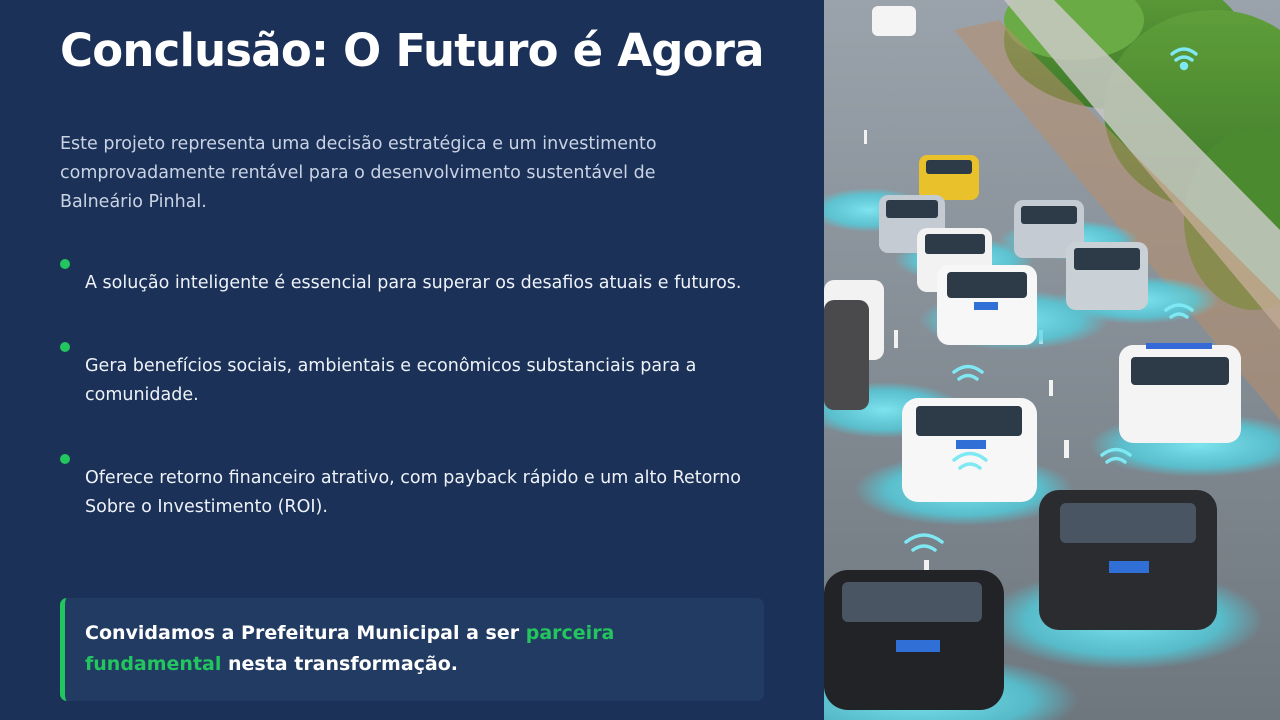 The image size is (1280, 720). Describe the element at coordinates (305, 633) in the screenshot. I see `cta-text: Convidamos a Prefeitura Municipal a ser` at that location.